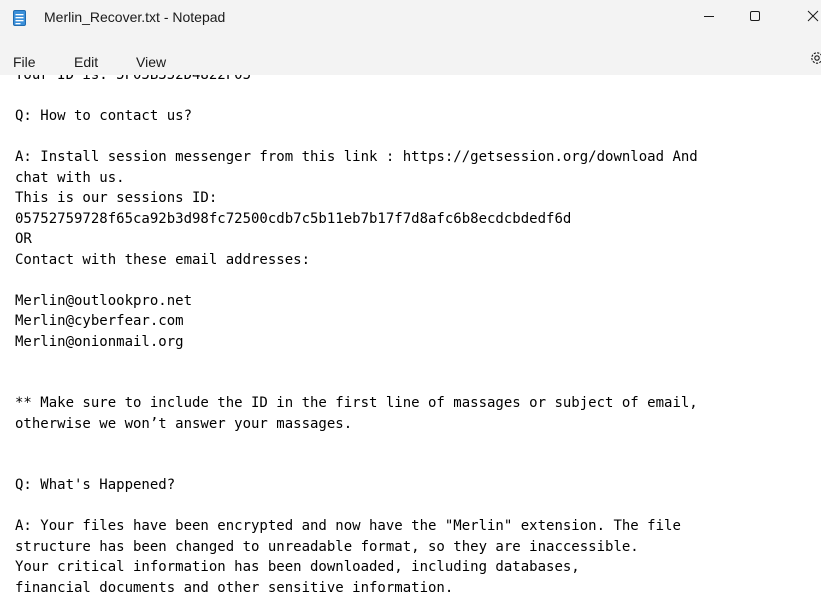 The height and width of the screenshot is (603, 821). Describe the element at coordinates (99, 321) in the screenshot. I see `text-line: Merlin@cyberfear.com` at that location.